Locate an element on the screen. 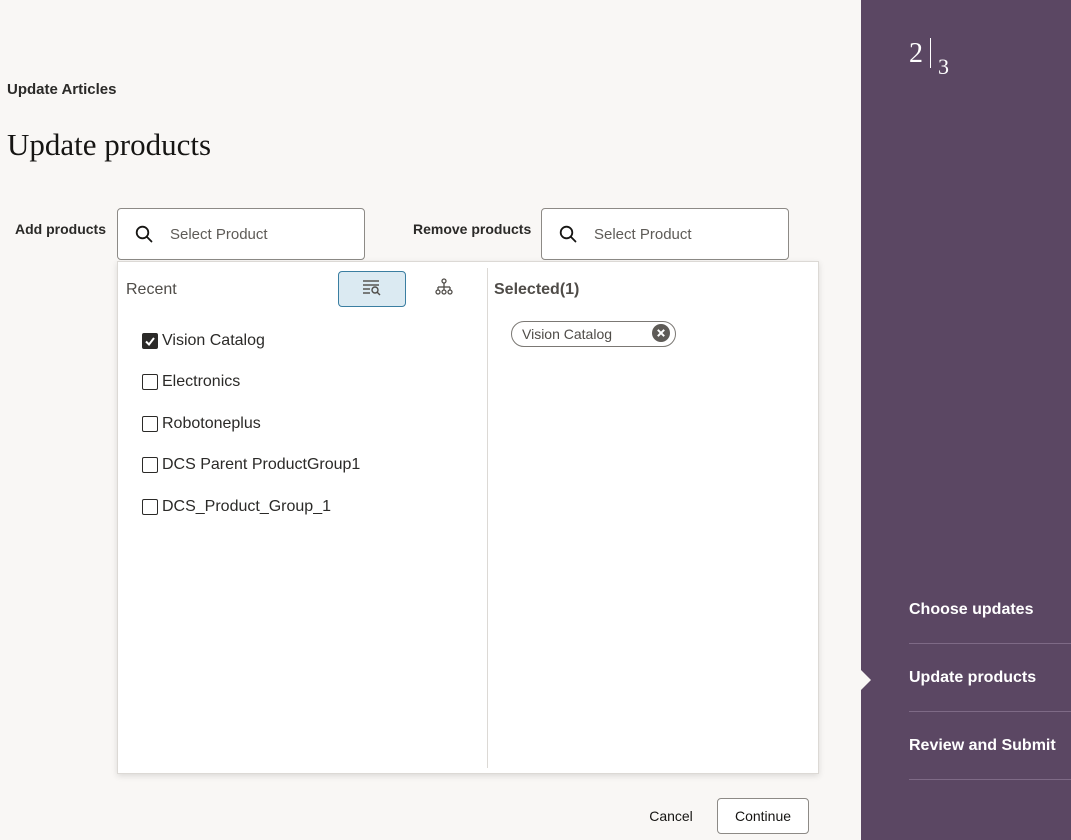 The image size is (1071, 840). total-steps-number: 3 is located at coordinates (943, 66).